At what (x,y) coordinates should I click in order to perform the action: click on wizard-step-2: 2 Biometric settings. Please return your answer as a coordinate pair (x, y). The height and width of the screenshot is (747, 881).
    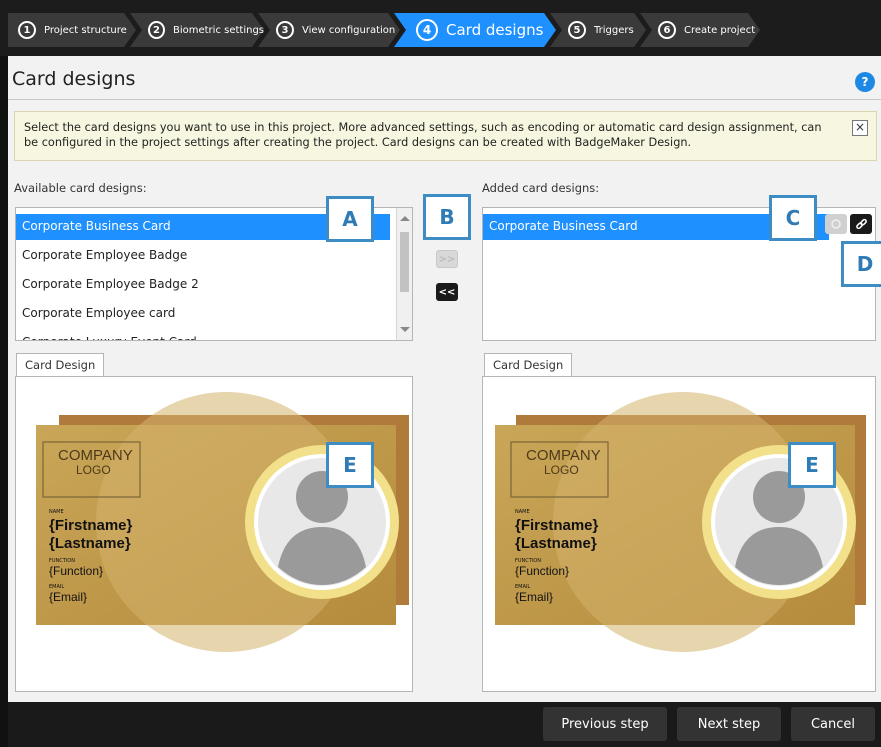
    Looking at the image, I should click on (197, 30).